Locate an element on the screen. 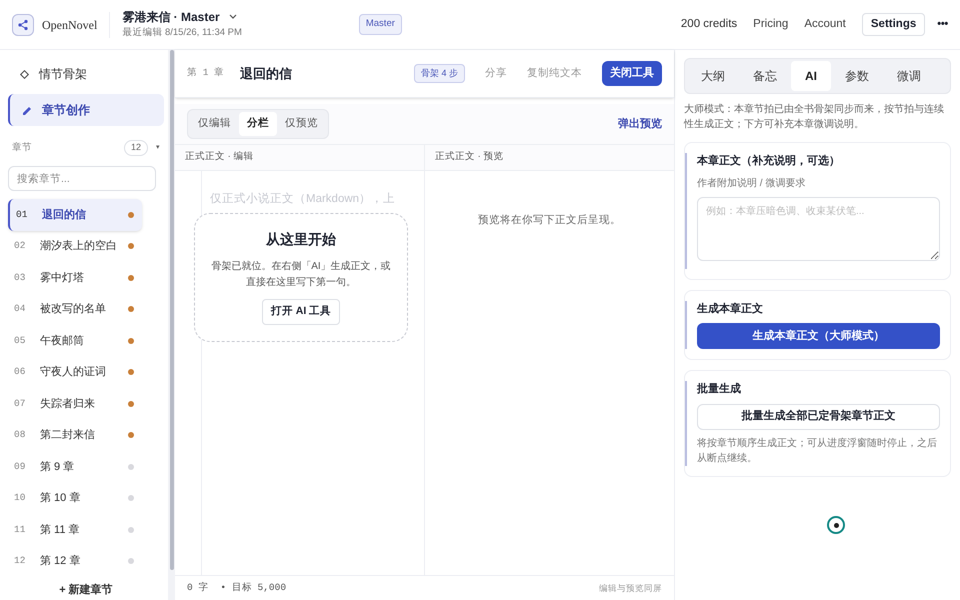  chapter-item: 12 第 12 章 is located at coordinates (75, 561).